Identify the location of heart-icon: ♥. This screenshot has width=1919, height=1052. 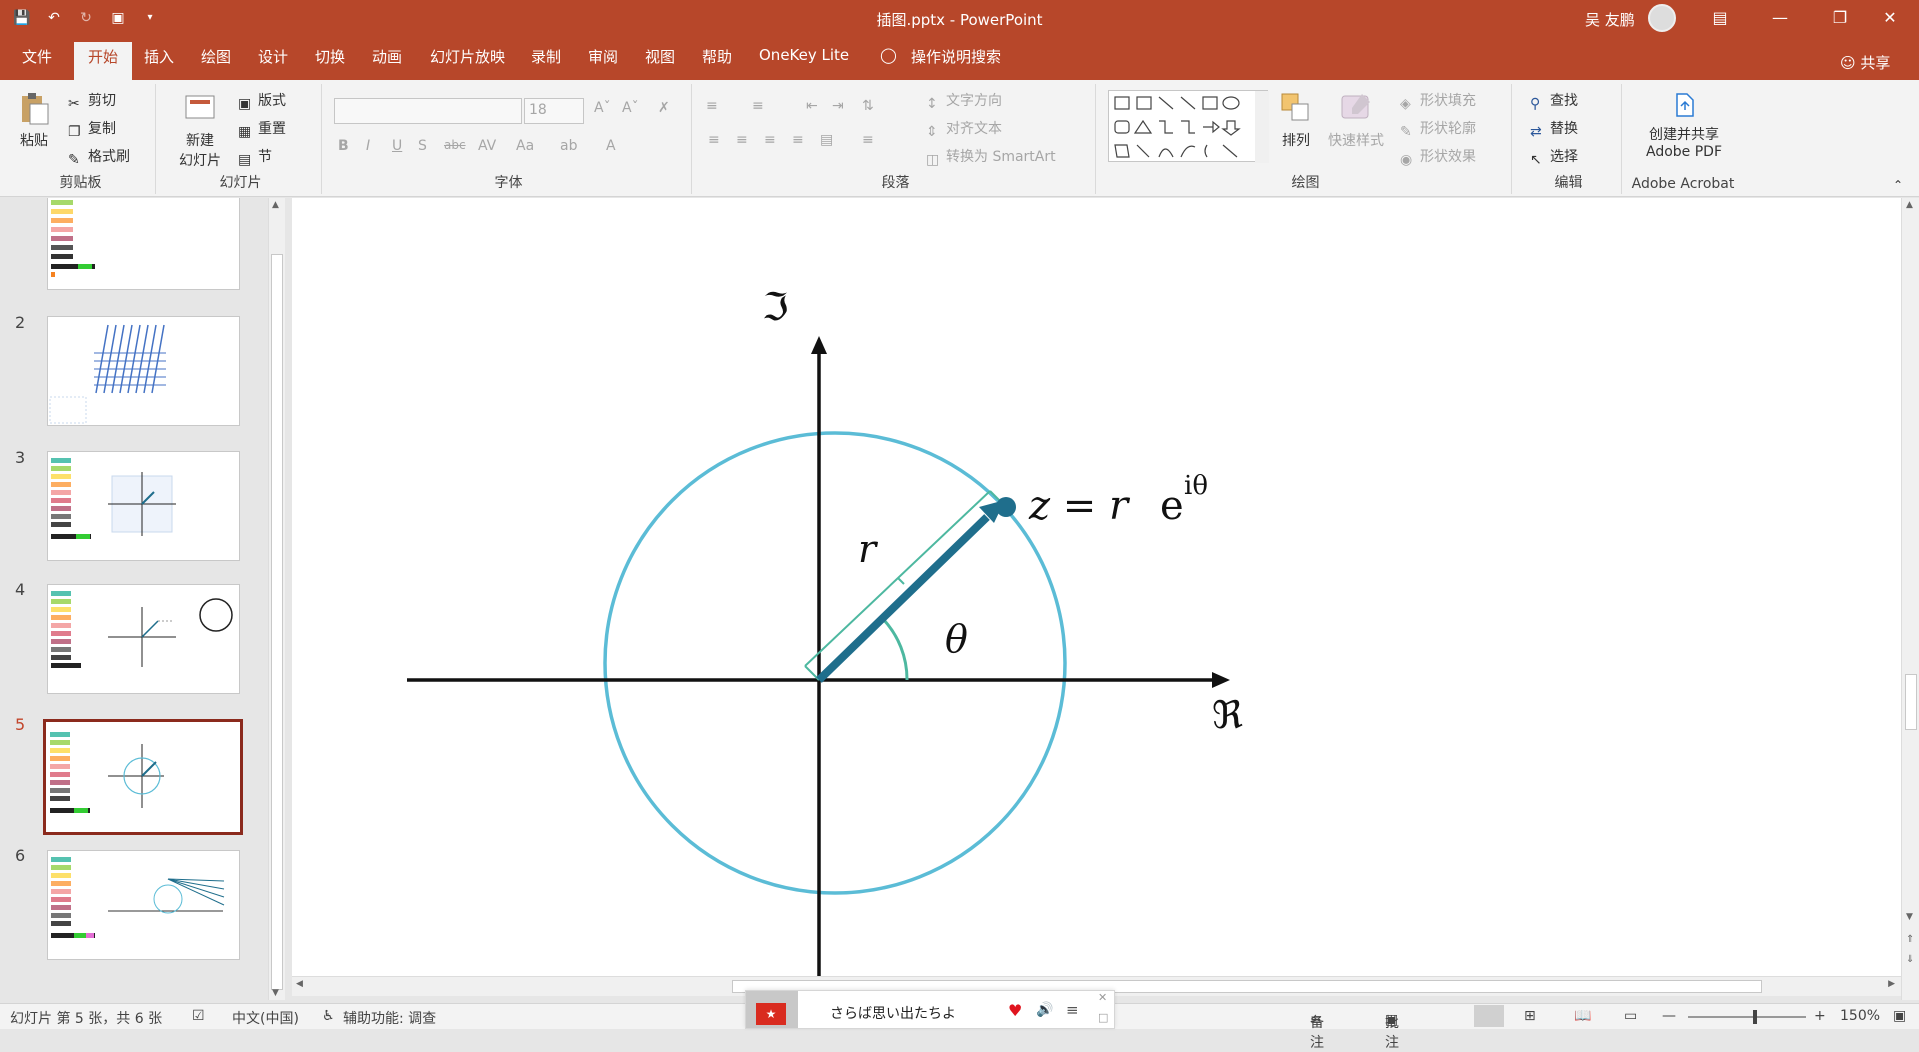
(1015, 1010).